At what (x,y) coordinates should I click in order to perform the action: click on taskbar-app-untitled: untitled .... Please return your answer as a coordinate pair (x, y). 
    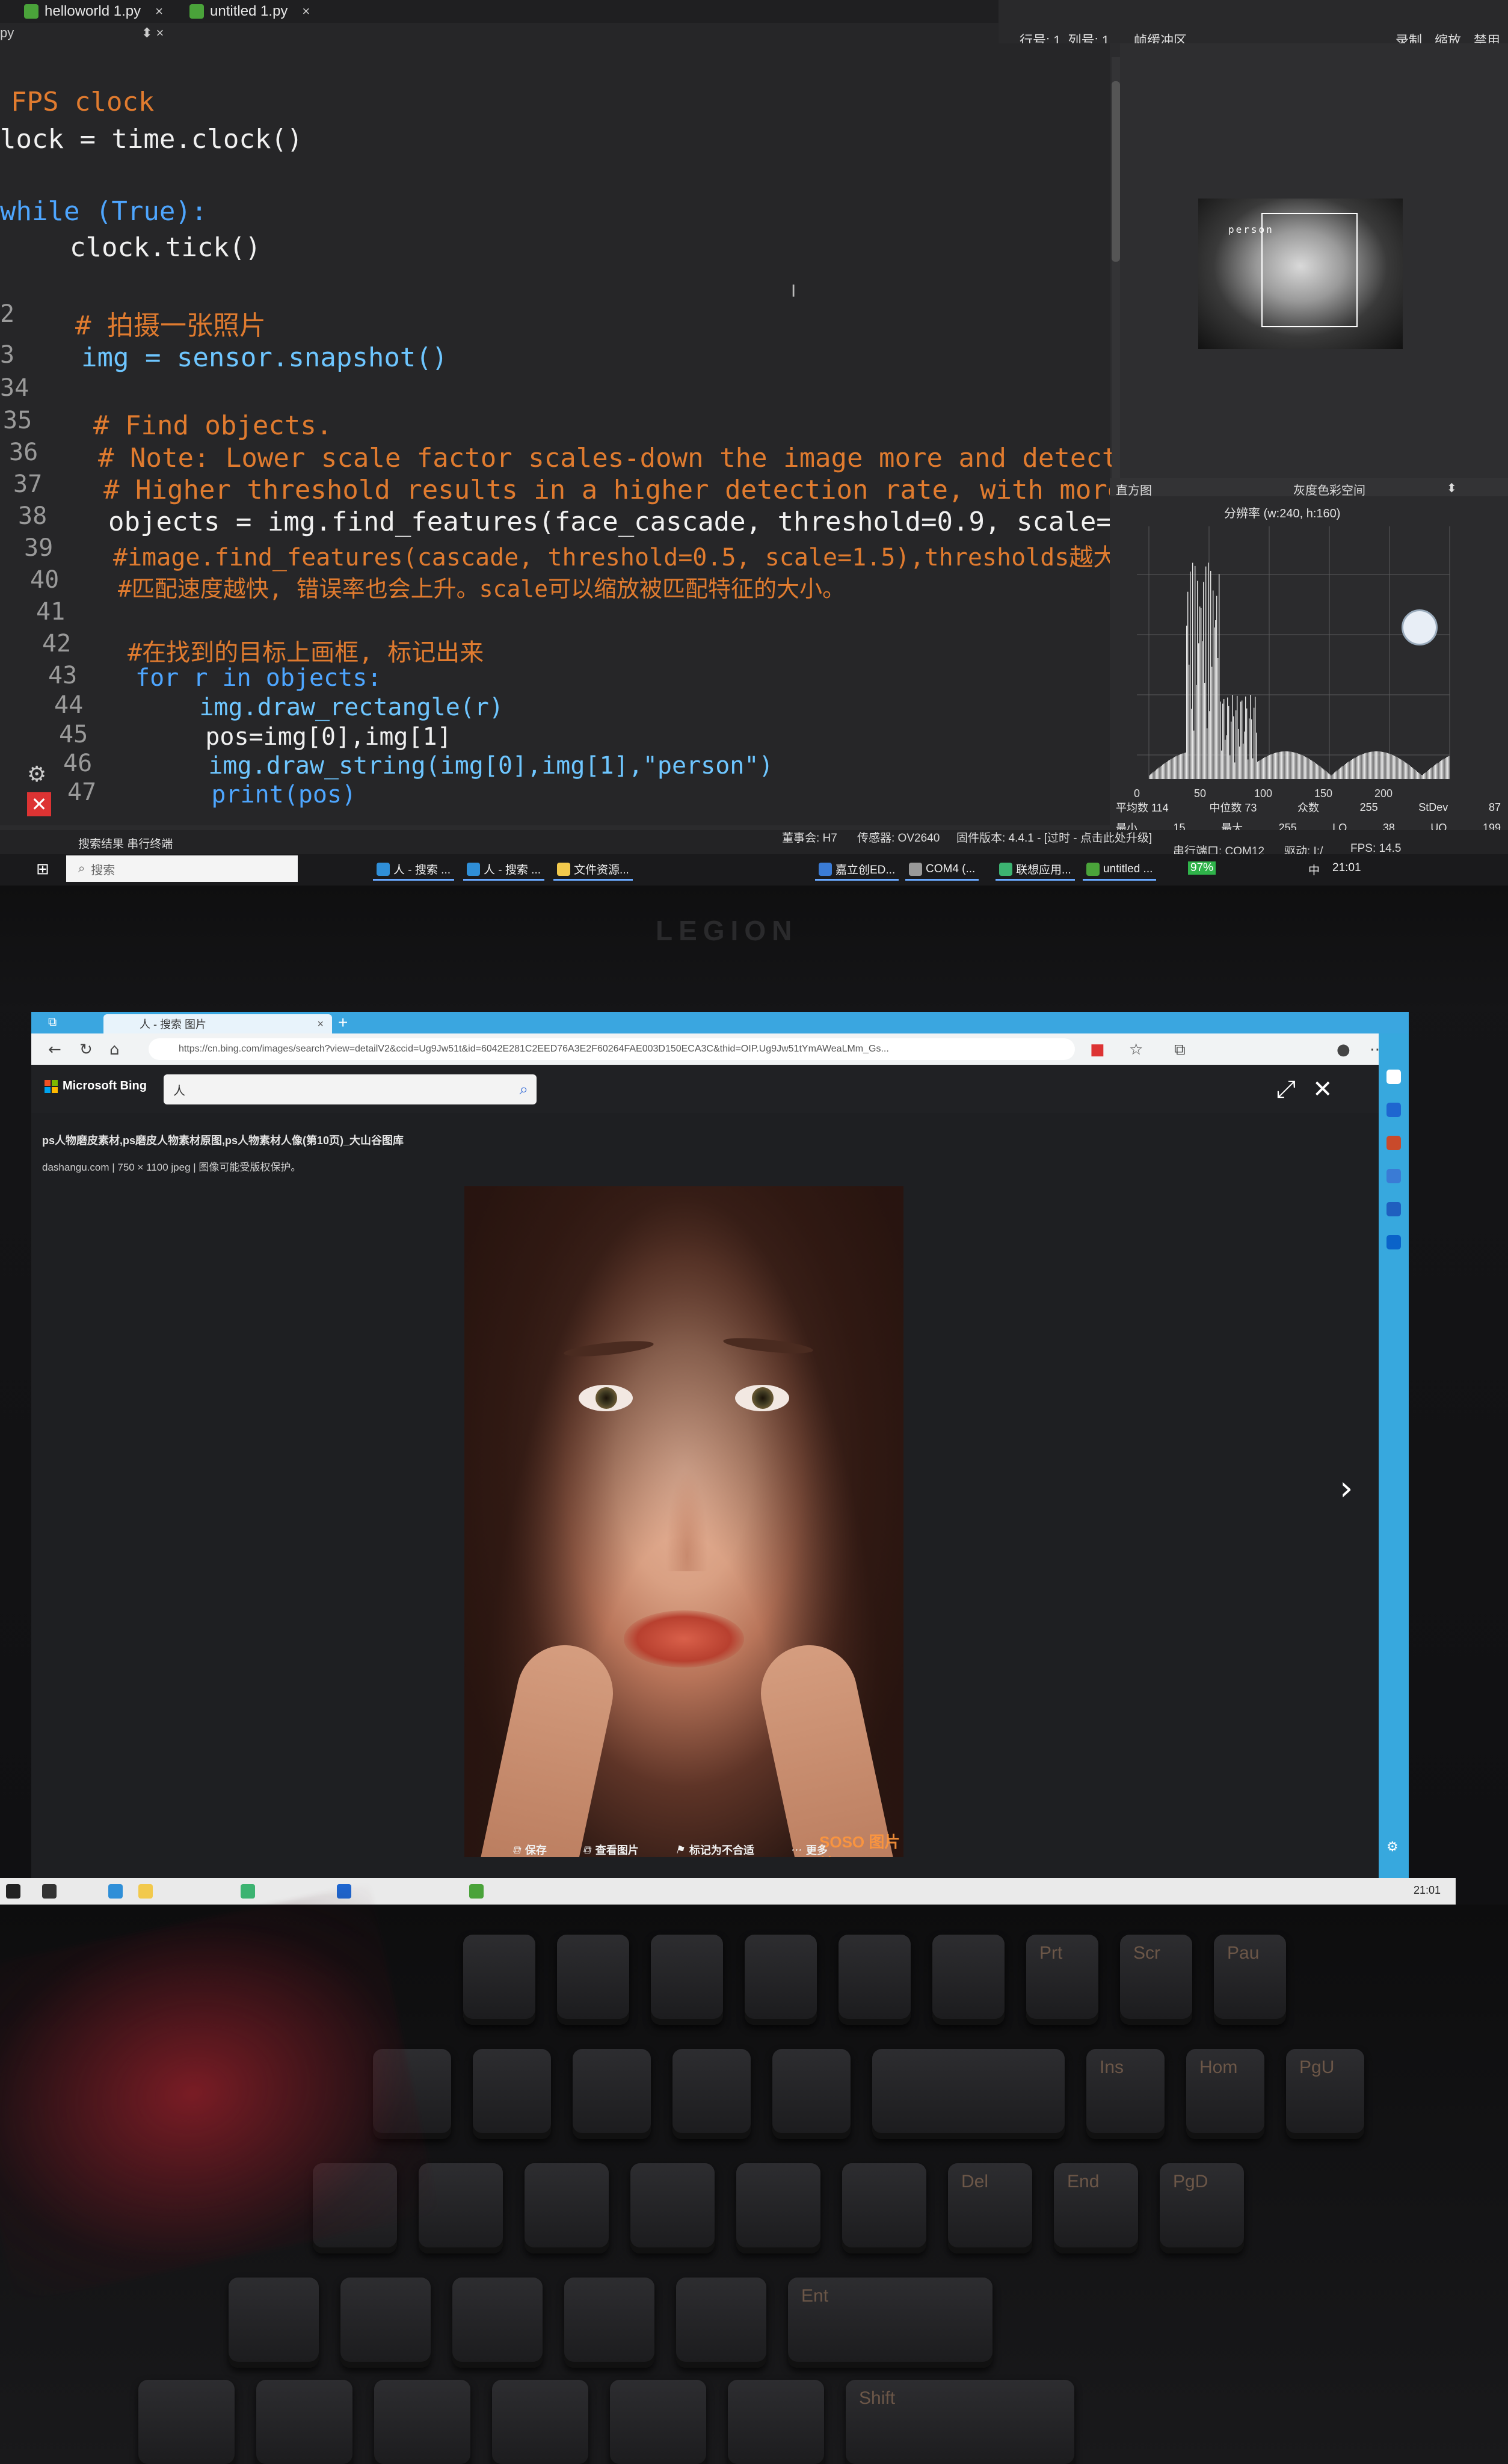
    Looking at the image, I should click on (1120, 870).